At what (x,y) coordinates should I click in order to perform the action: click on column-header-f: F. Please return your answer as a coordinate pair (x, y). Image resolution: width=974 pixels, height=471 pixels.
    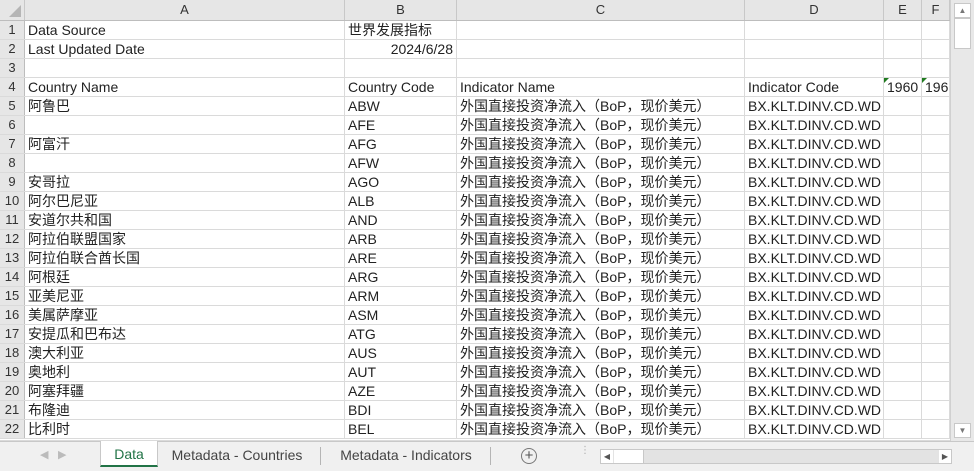
    Looking at the image, I should click on (936, 10).